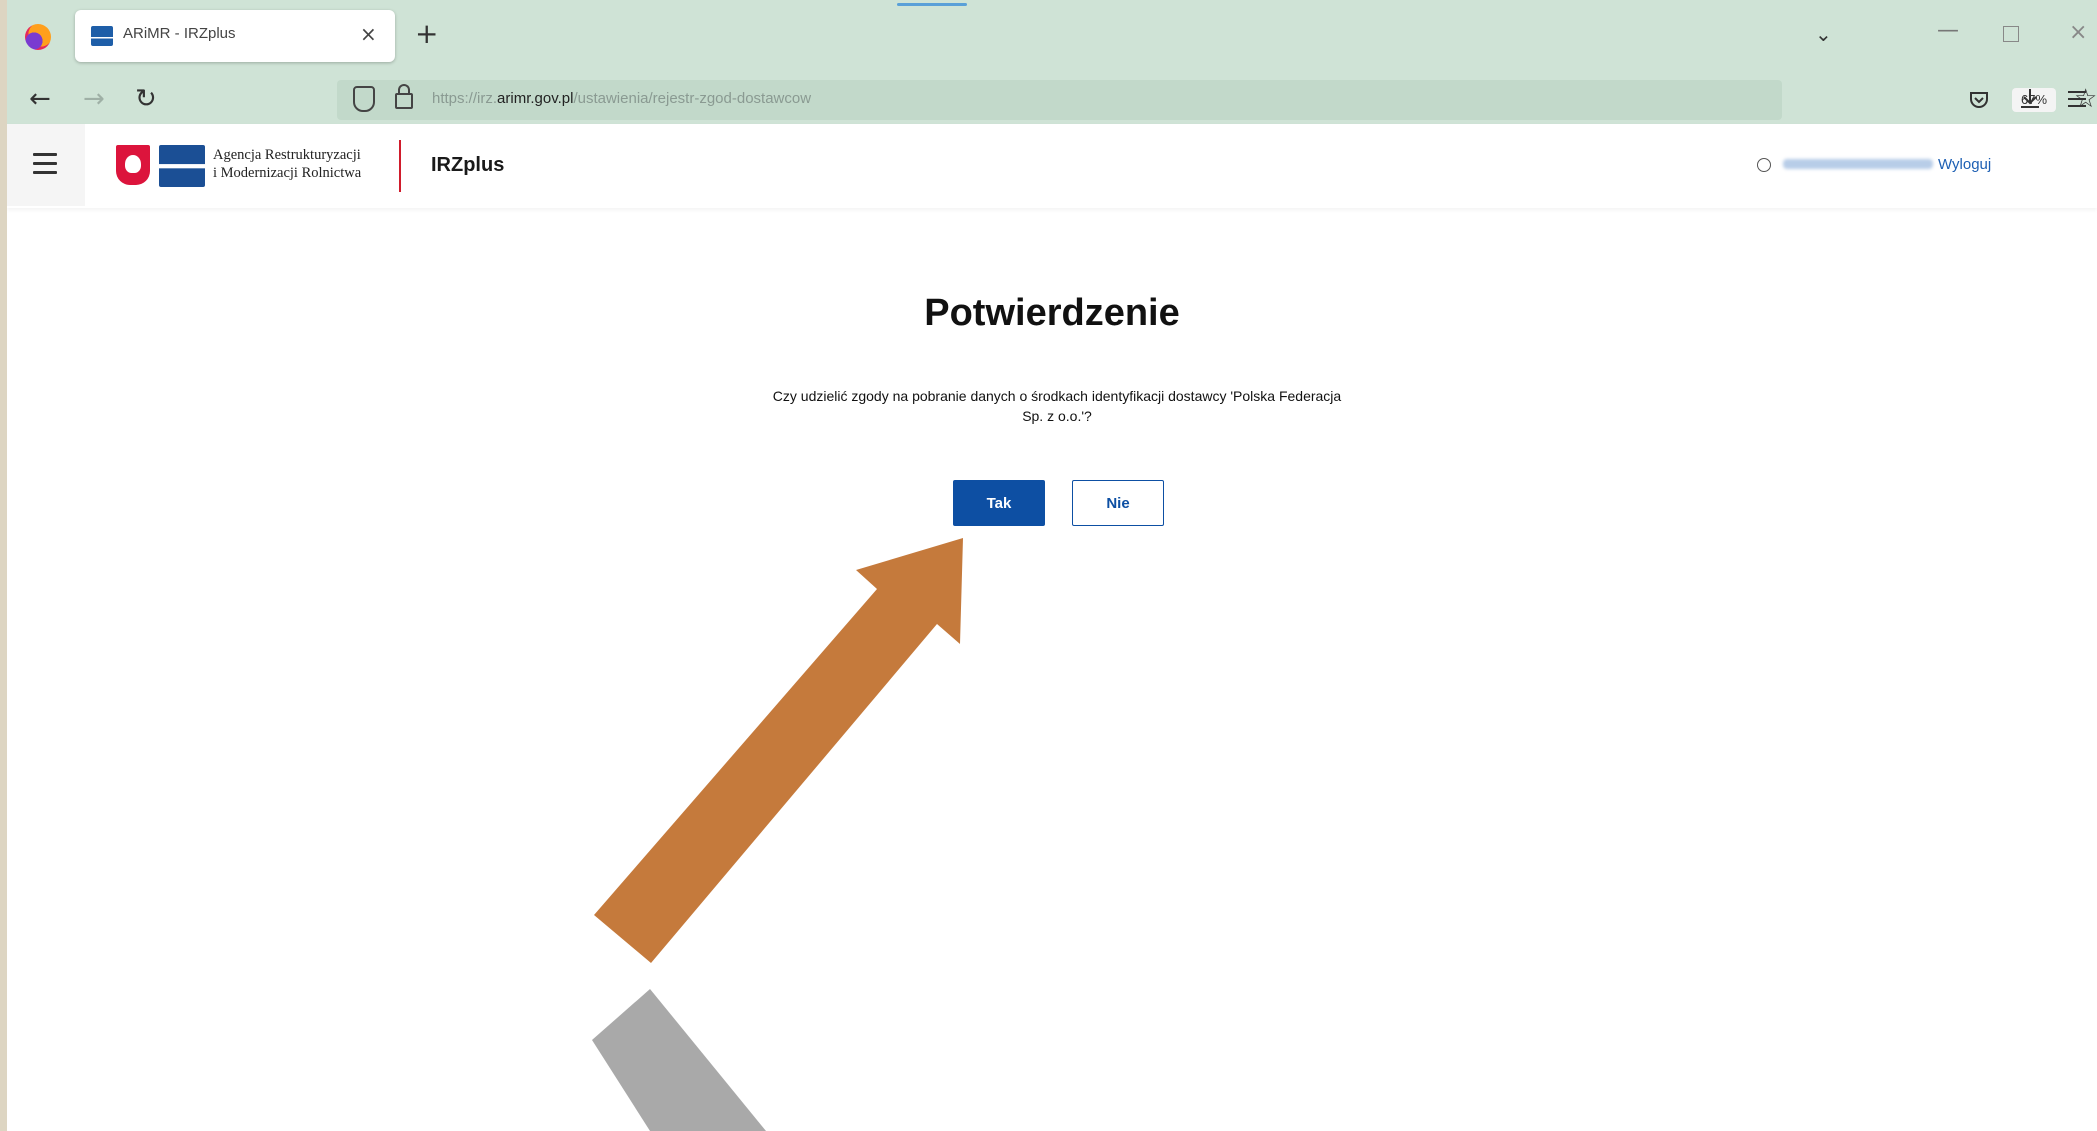 This screenshot has height=1131, width=2097. I want to click on annotation-arrow, so click(778, 750).